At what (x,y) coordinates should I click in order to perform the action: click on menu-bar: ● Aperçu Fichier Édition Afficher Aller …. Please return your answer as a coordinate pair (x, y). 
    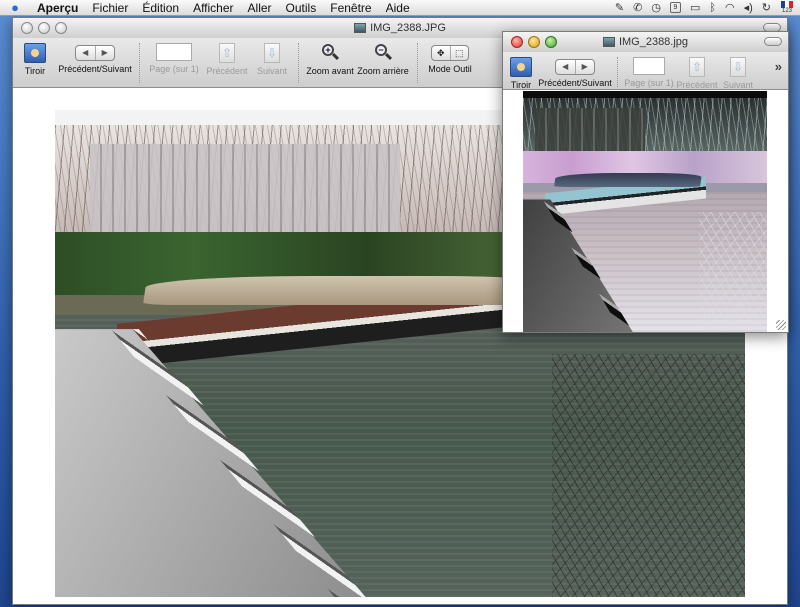
    Looking at the image, I should click on (400, 8).